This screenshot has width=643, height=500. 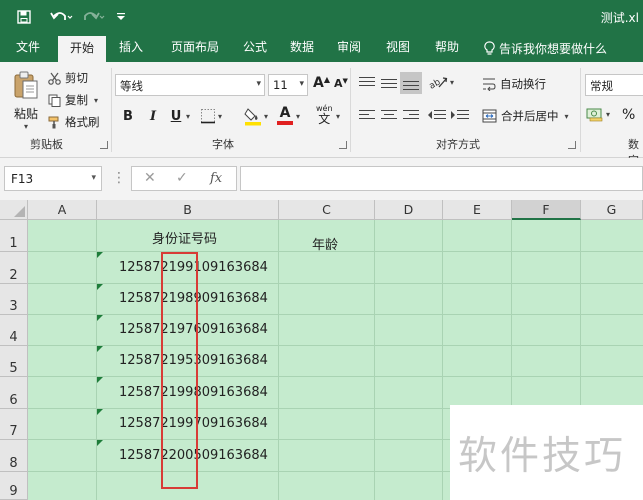 I want to click on grow-font-icon: A, so click(x=318, y=83).